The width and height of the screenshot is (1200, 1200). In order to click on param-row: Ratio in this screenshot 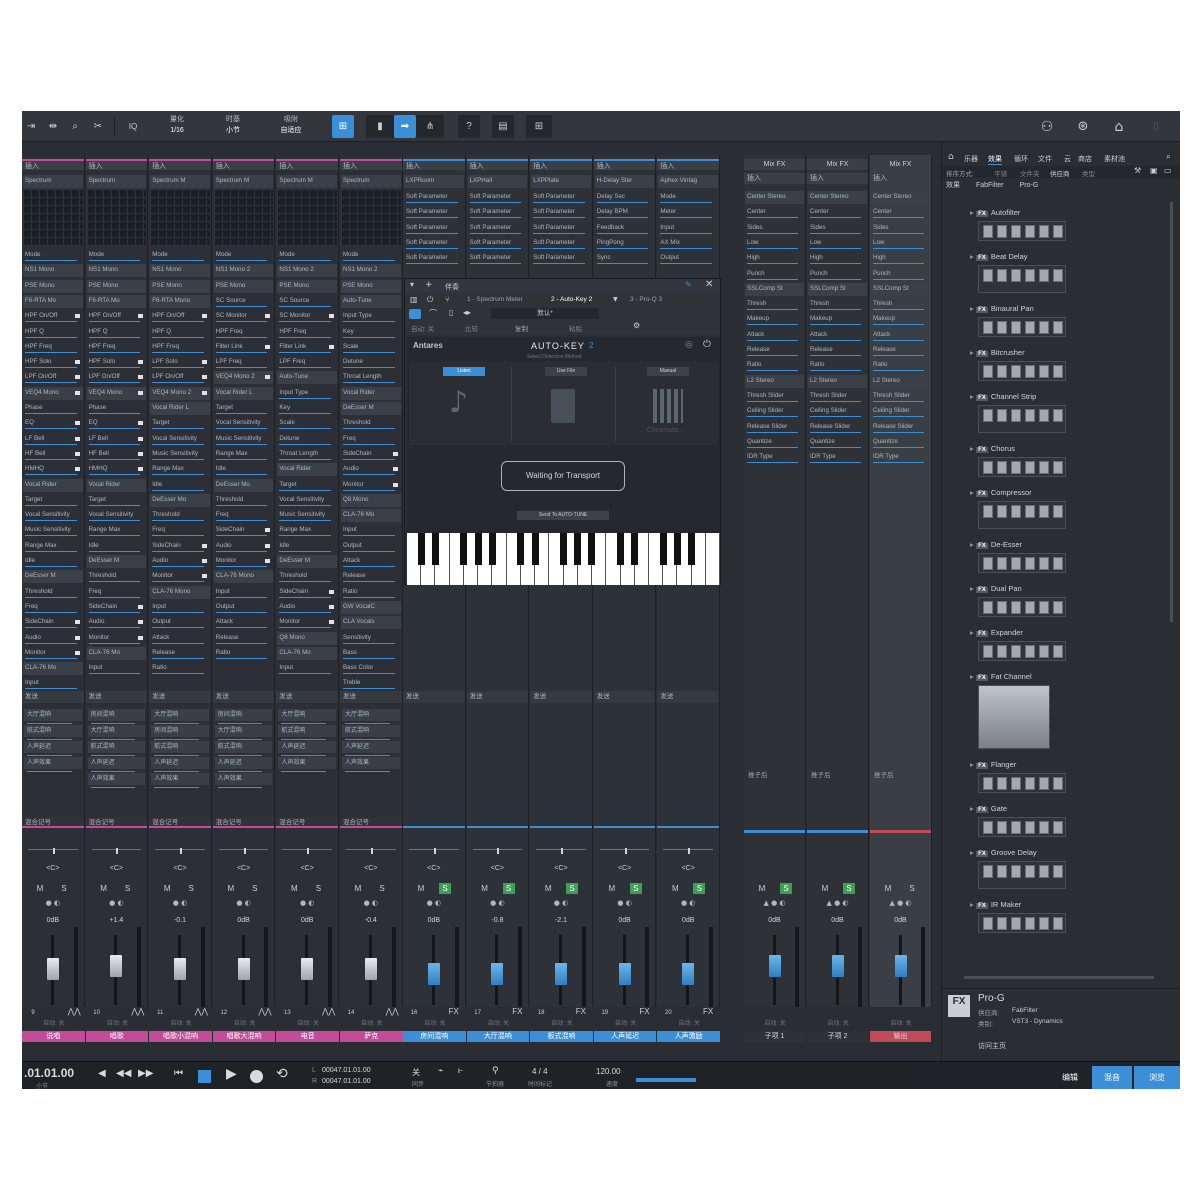, I will do `click(180, 668)`.